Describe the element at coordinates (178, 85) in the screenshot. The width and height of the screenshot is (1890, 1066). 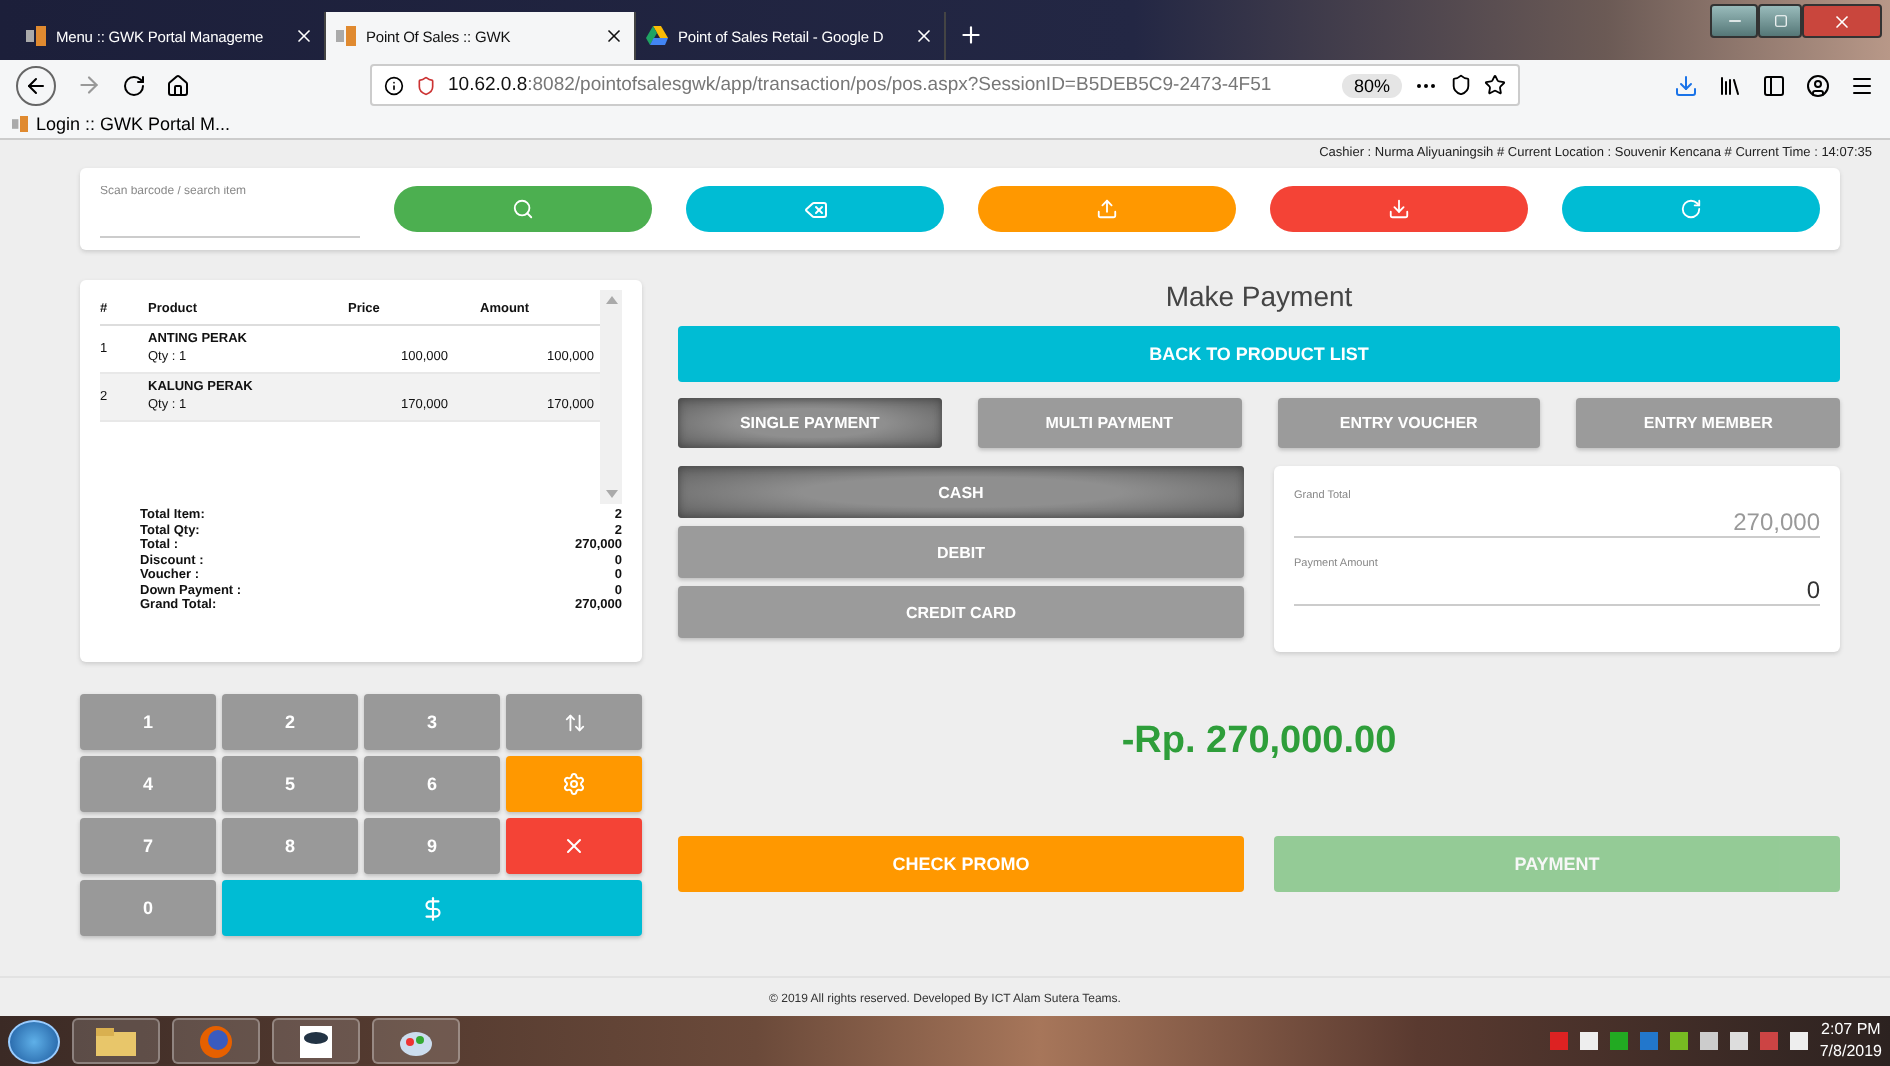
I see `home-icon` at that location.